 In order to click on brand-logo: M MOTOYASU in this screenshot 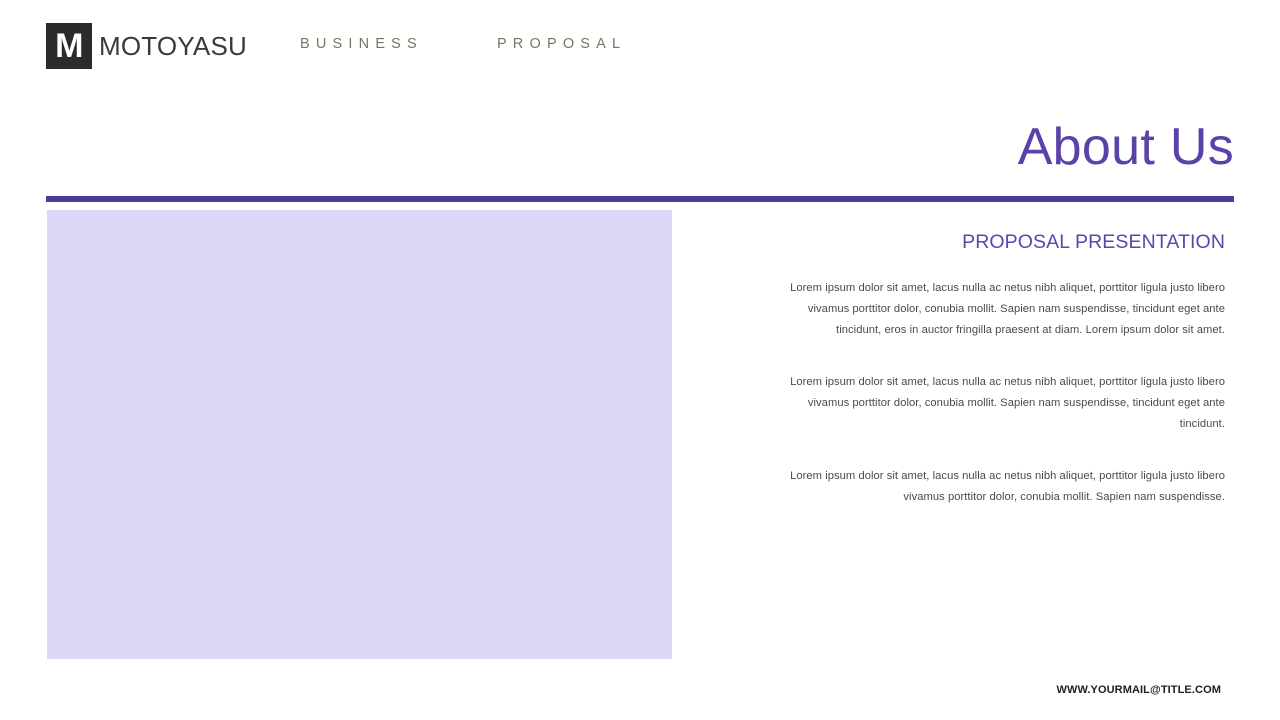, I will do `click(146, 46)`.